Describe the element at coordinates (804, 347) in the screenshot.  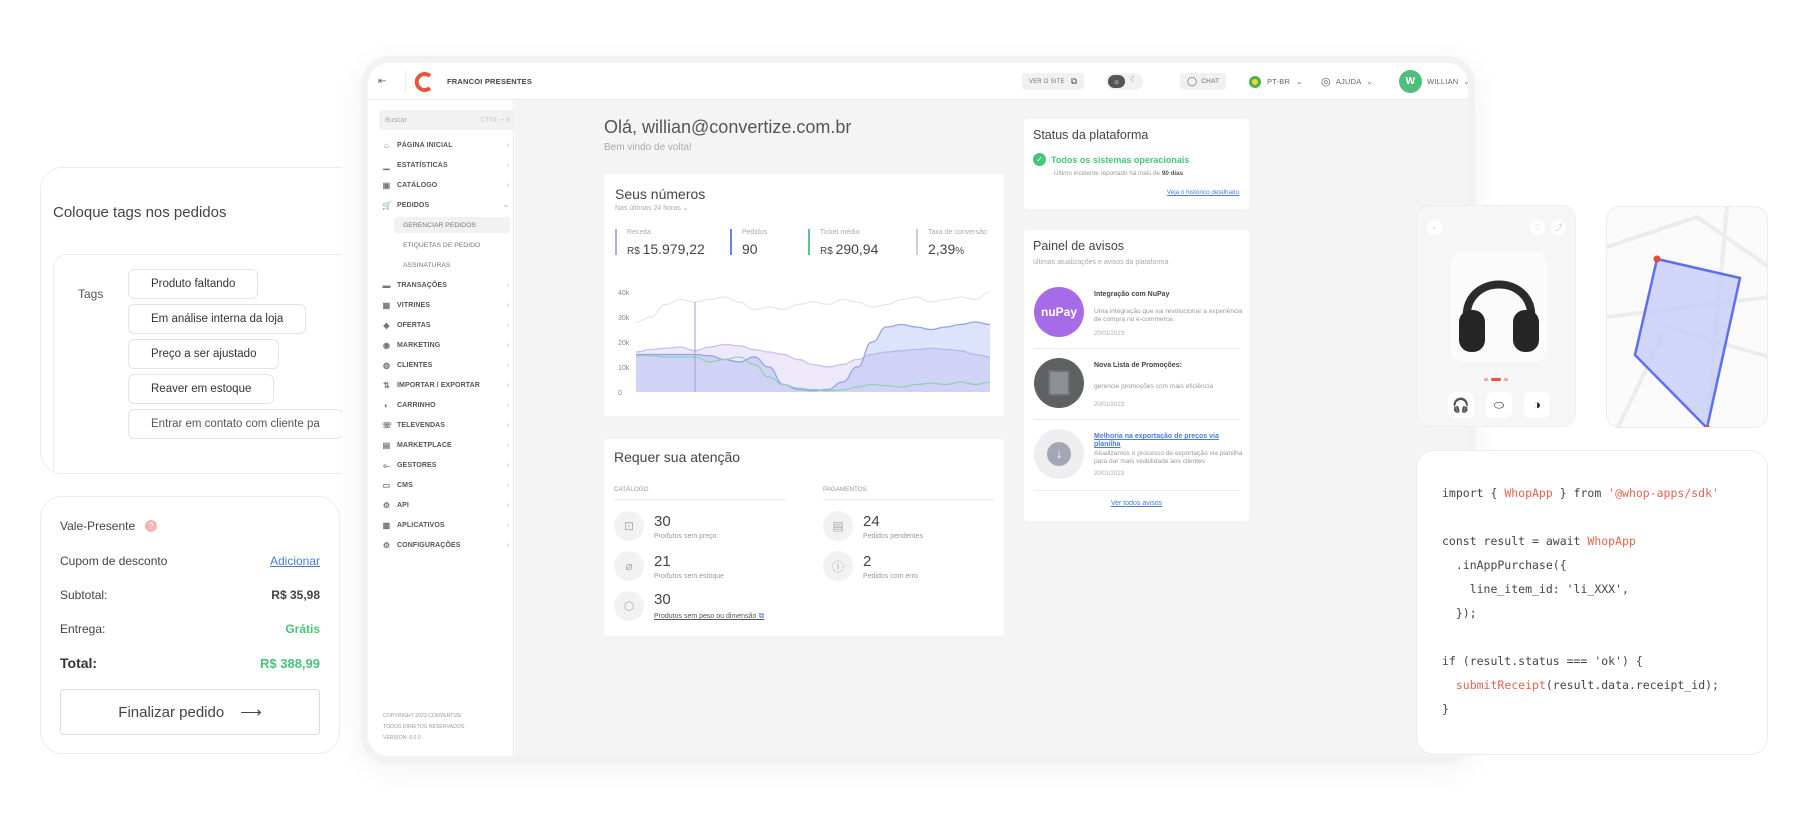
I see `revenue-chart: 40k 30k 20k 10k 0` at that location.